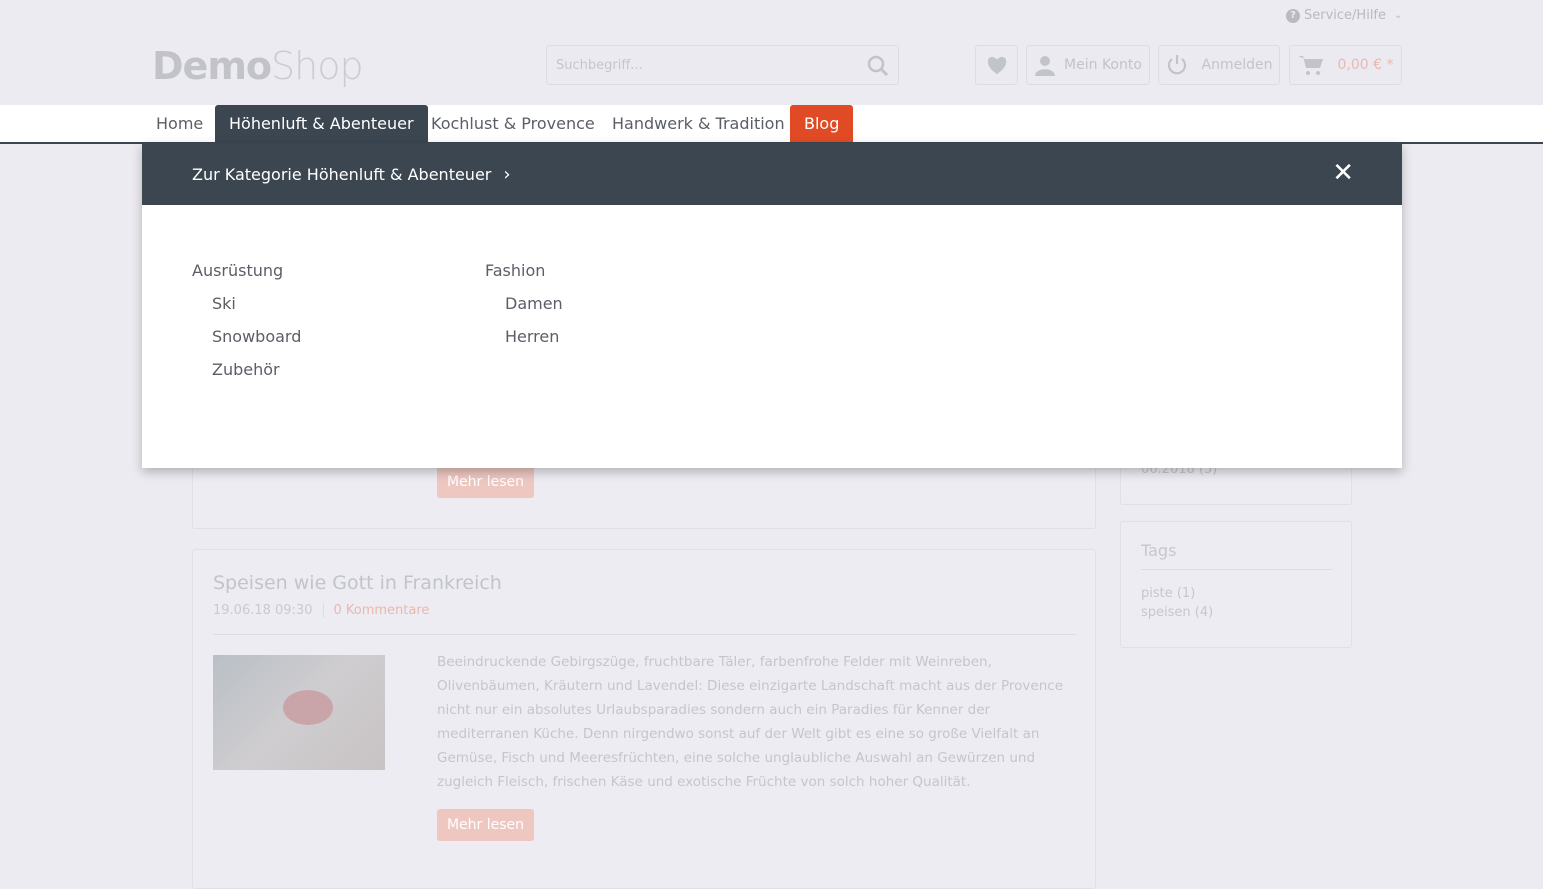  What do you see at coordinates (1293, 15) in the screenshot?
I see `question-icon: ?` at bounding box center [1293, 15].